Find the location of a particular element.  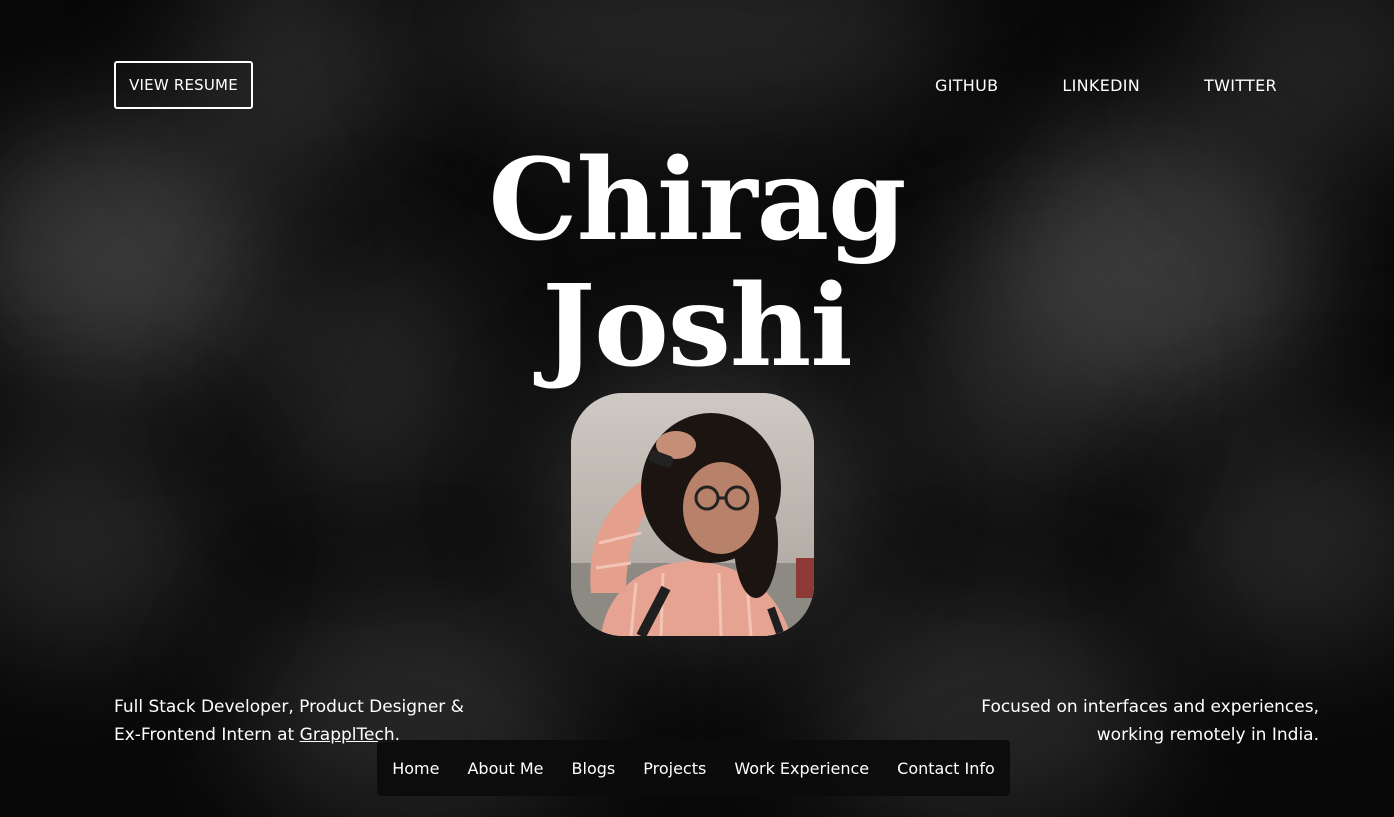

twitter-link: TWITTER is located at coordinates (1240, 85).